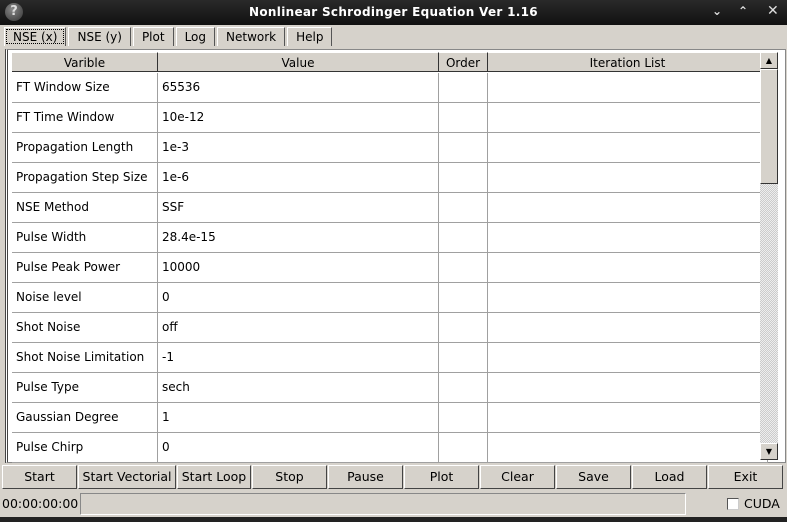 The image size is (787, 522). What do you see at coordinates (717, 11) in the screenshot?
I see `minimize-icon: ⌄` at bounding box center [717, 11].